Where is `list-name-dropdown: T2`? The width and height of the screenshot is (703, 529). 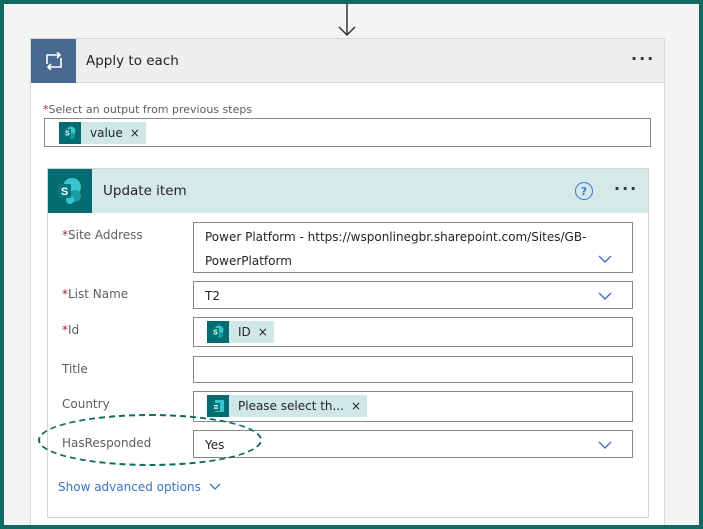
list-name-dropdown: T2 is located at coordinates (413, 295).